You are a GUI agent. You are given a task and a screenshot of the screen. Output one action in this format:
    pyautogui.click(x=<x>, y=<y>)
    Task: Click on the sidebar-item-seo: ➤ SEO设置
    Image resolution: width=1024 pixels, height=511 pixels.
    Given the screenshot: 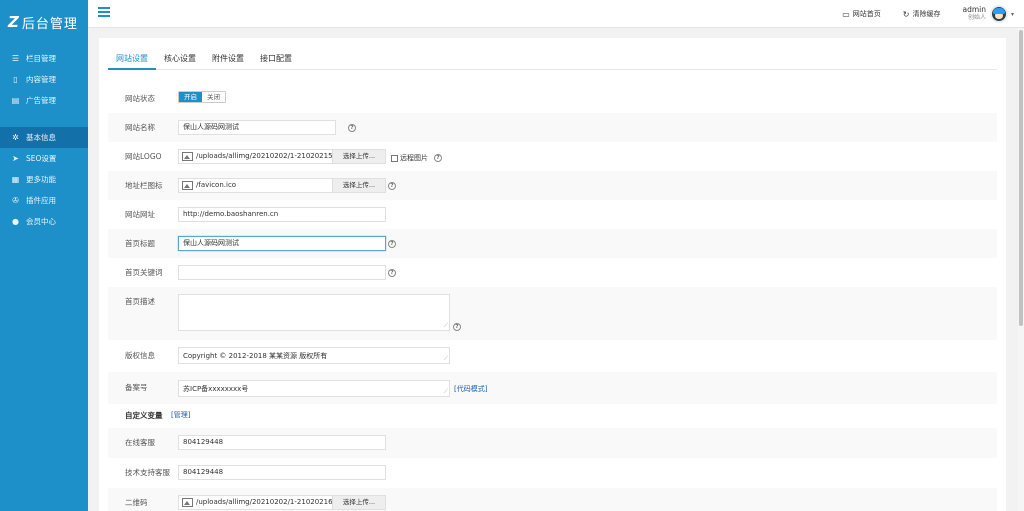 What is the action you would take?
    pyautogui.click(x=44, y=158)
    